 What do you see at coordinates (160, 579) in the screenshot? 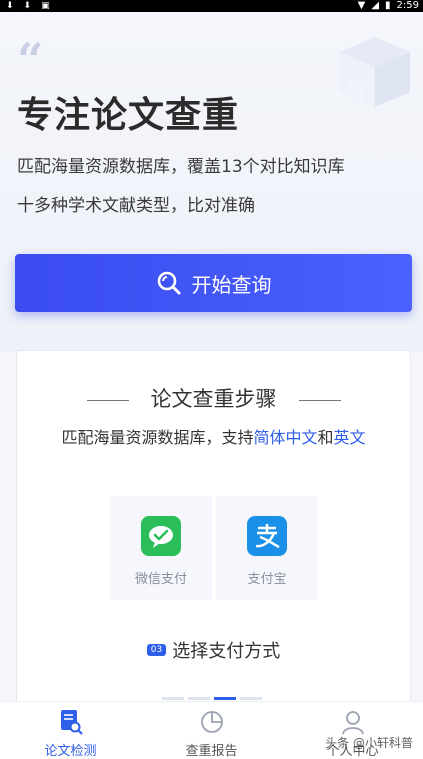
I see `wechat-pay-label: 微信支付` at bounding box center [160, 579].